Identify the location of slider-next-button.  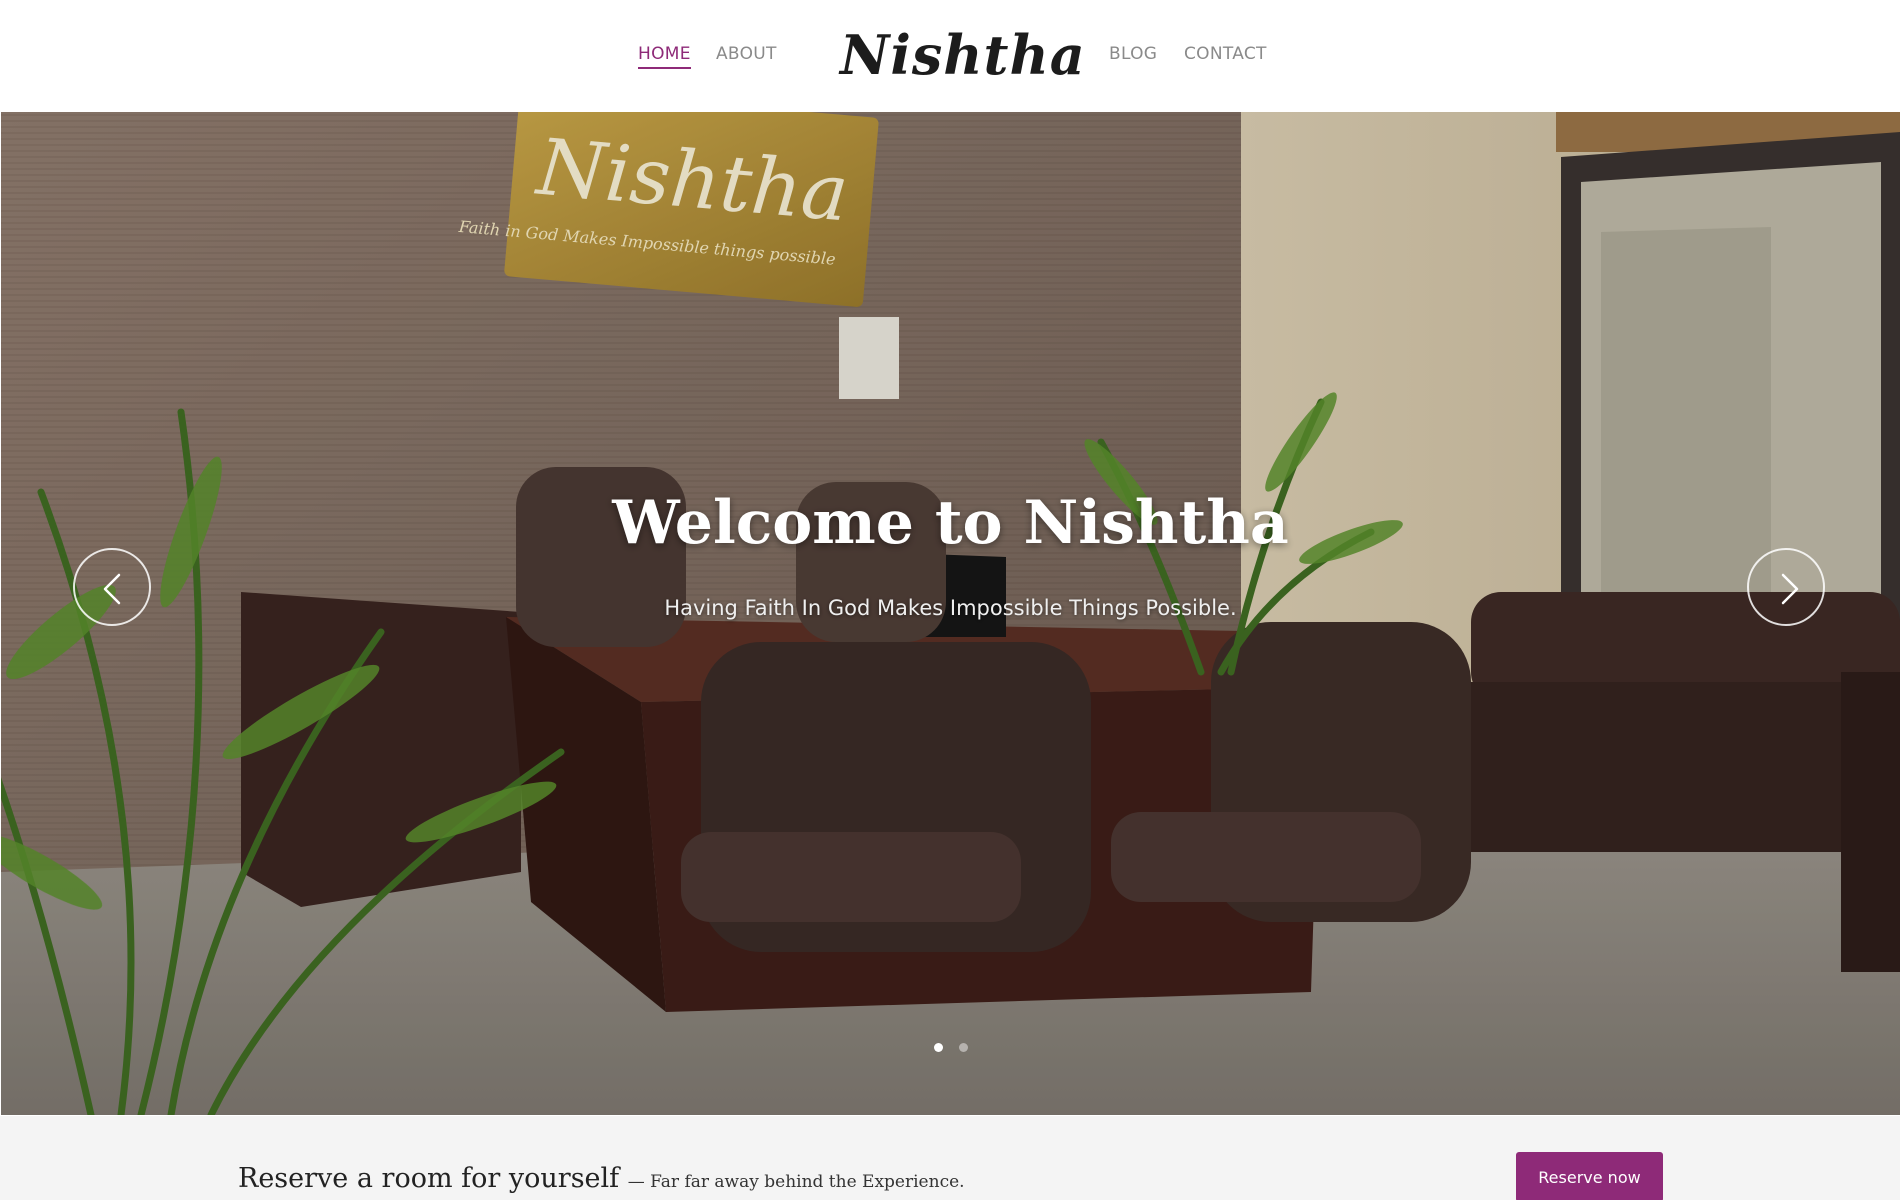
(1786, 587).